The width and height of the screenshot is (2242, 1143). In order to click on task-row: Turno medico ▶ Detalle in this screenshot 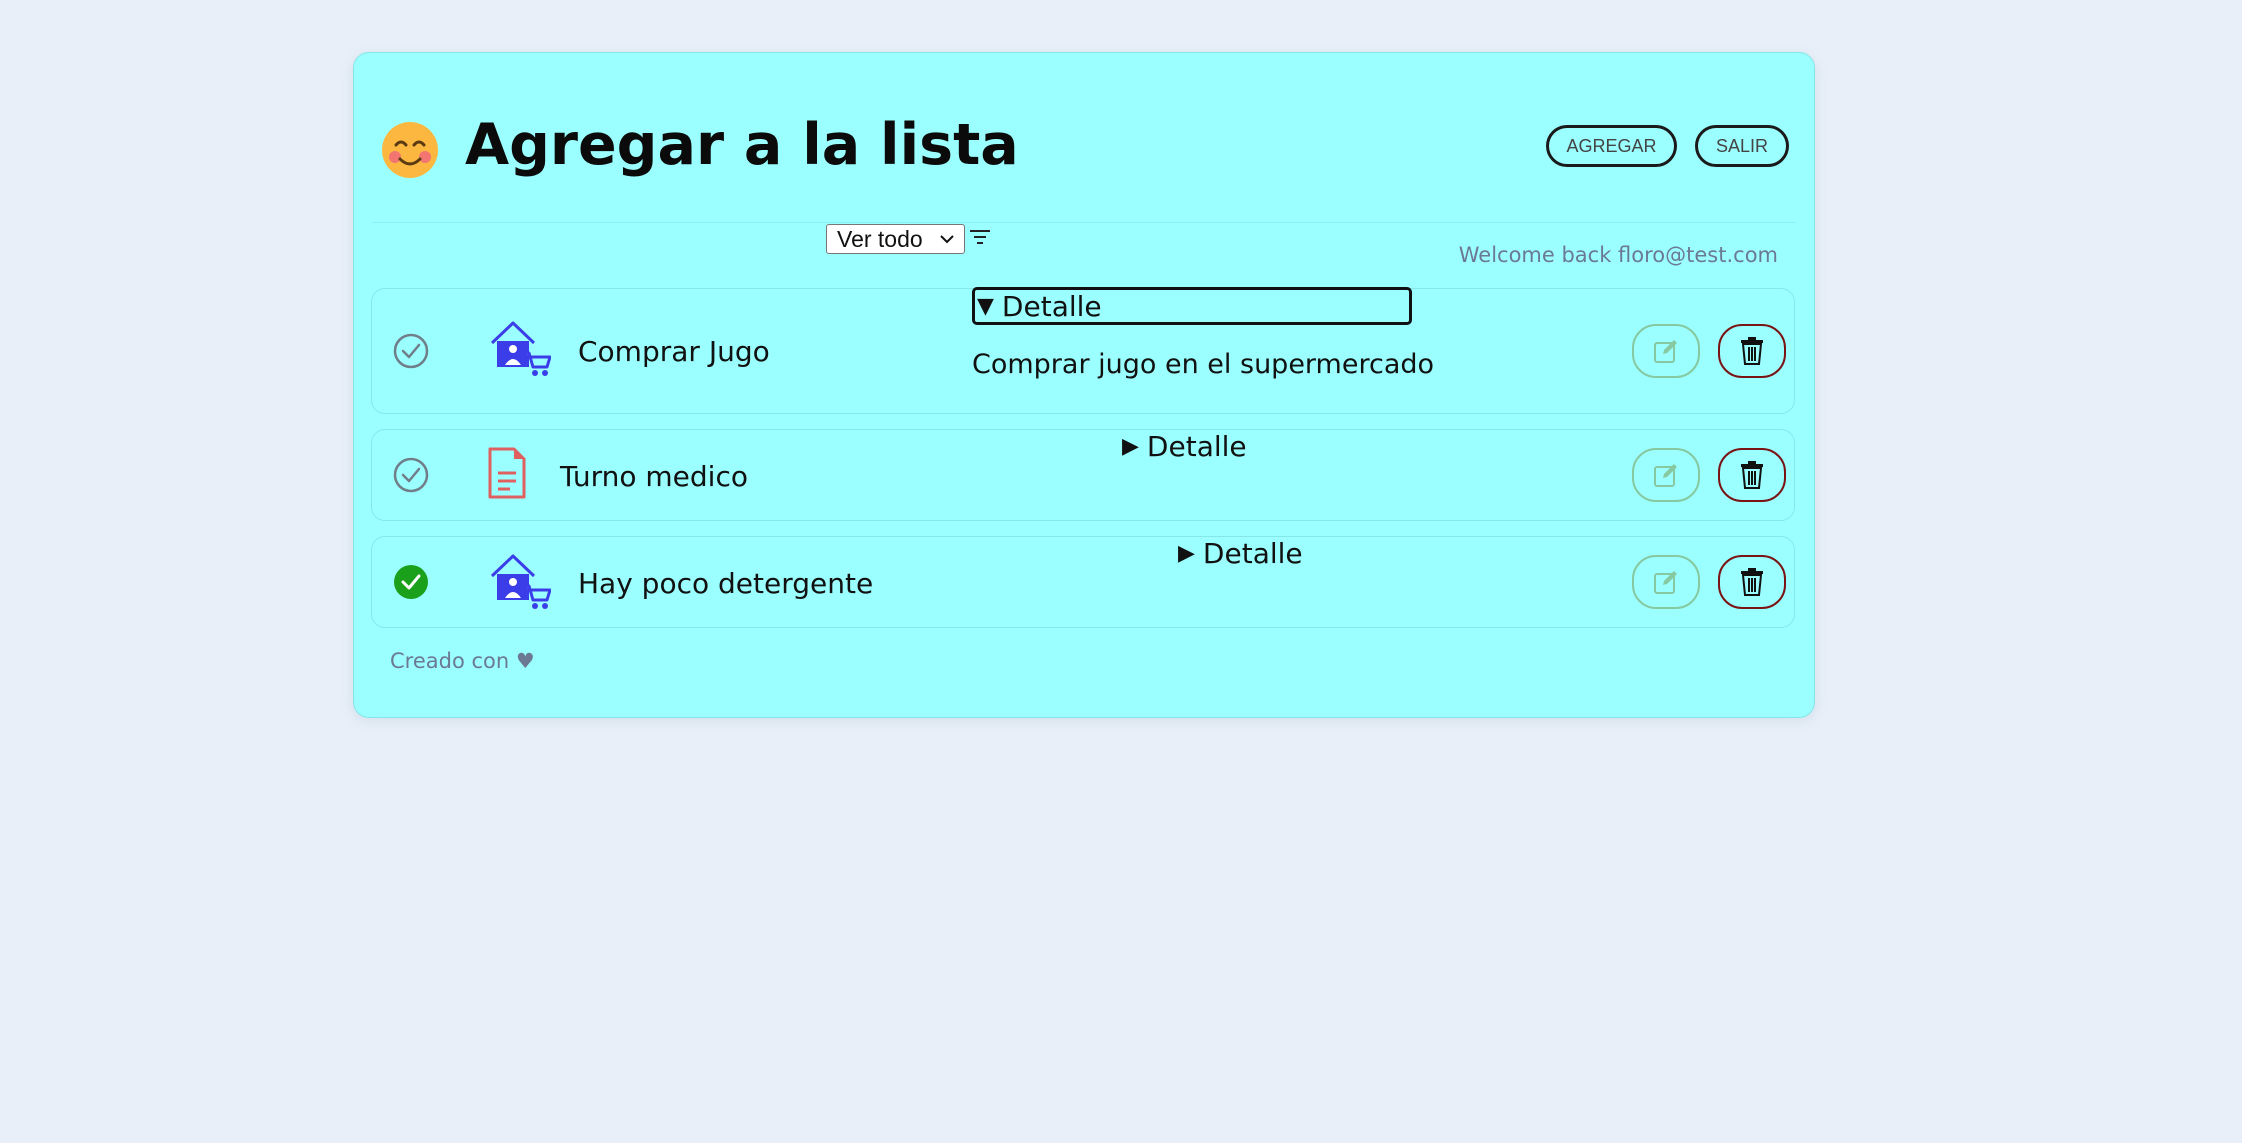, I will do `click(1083, 475)`.